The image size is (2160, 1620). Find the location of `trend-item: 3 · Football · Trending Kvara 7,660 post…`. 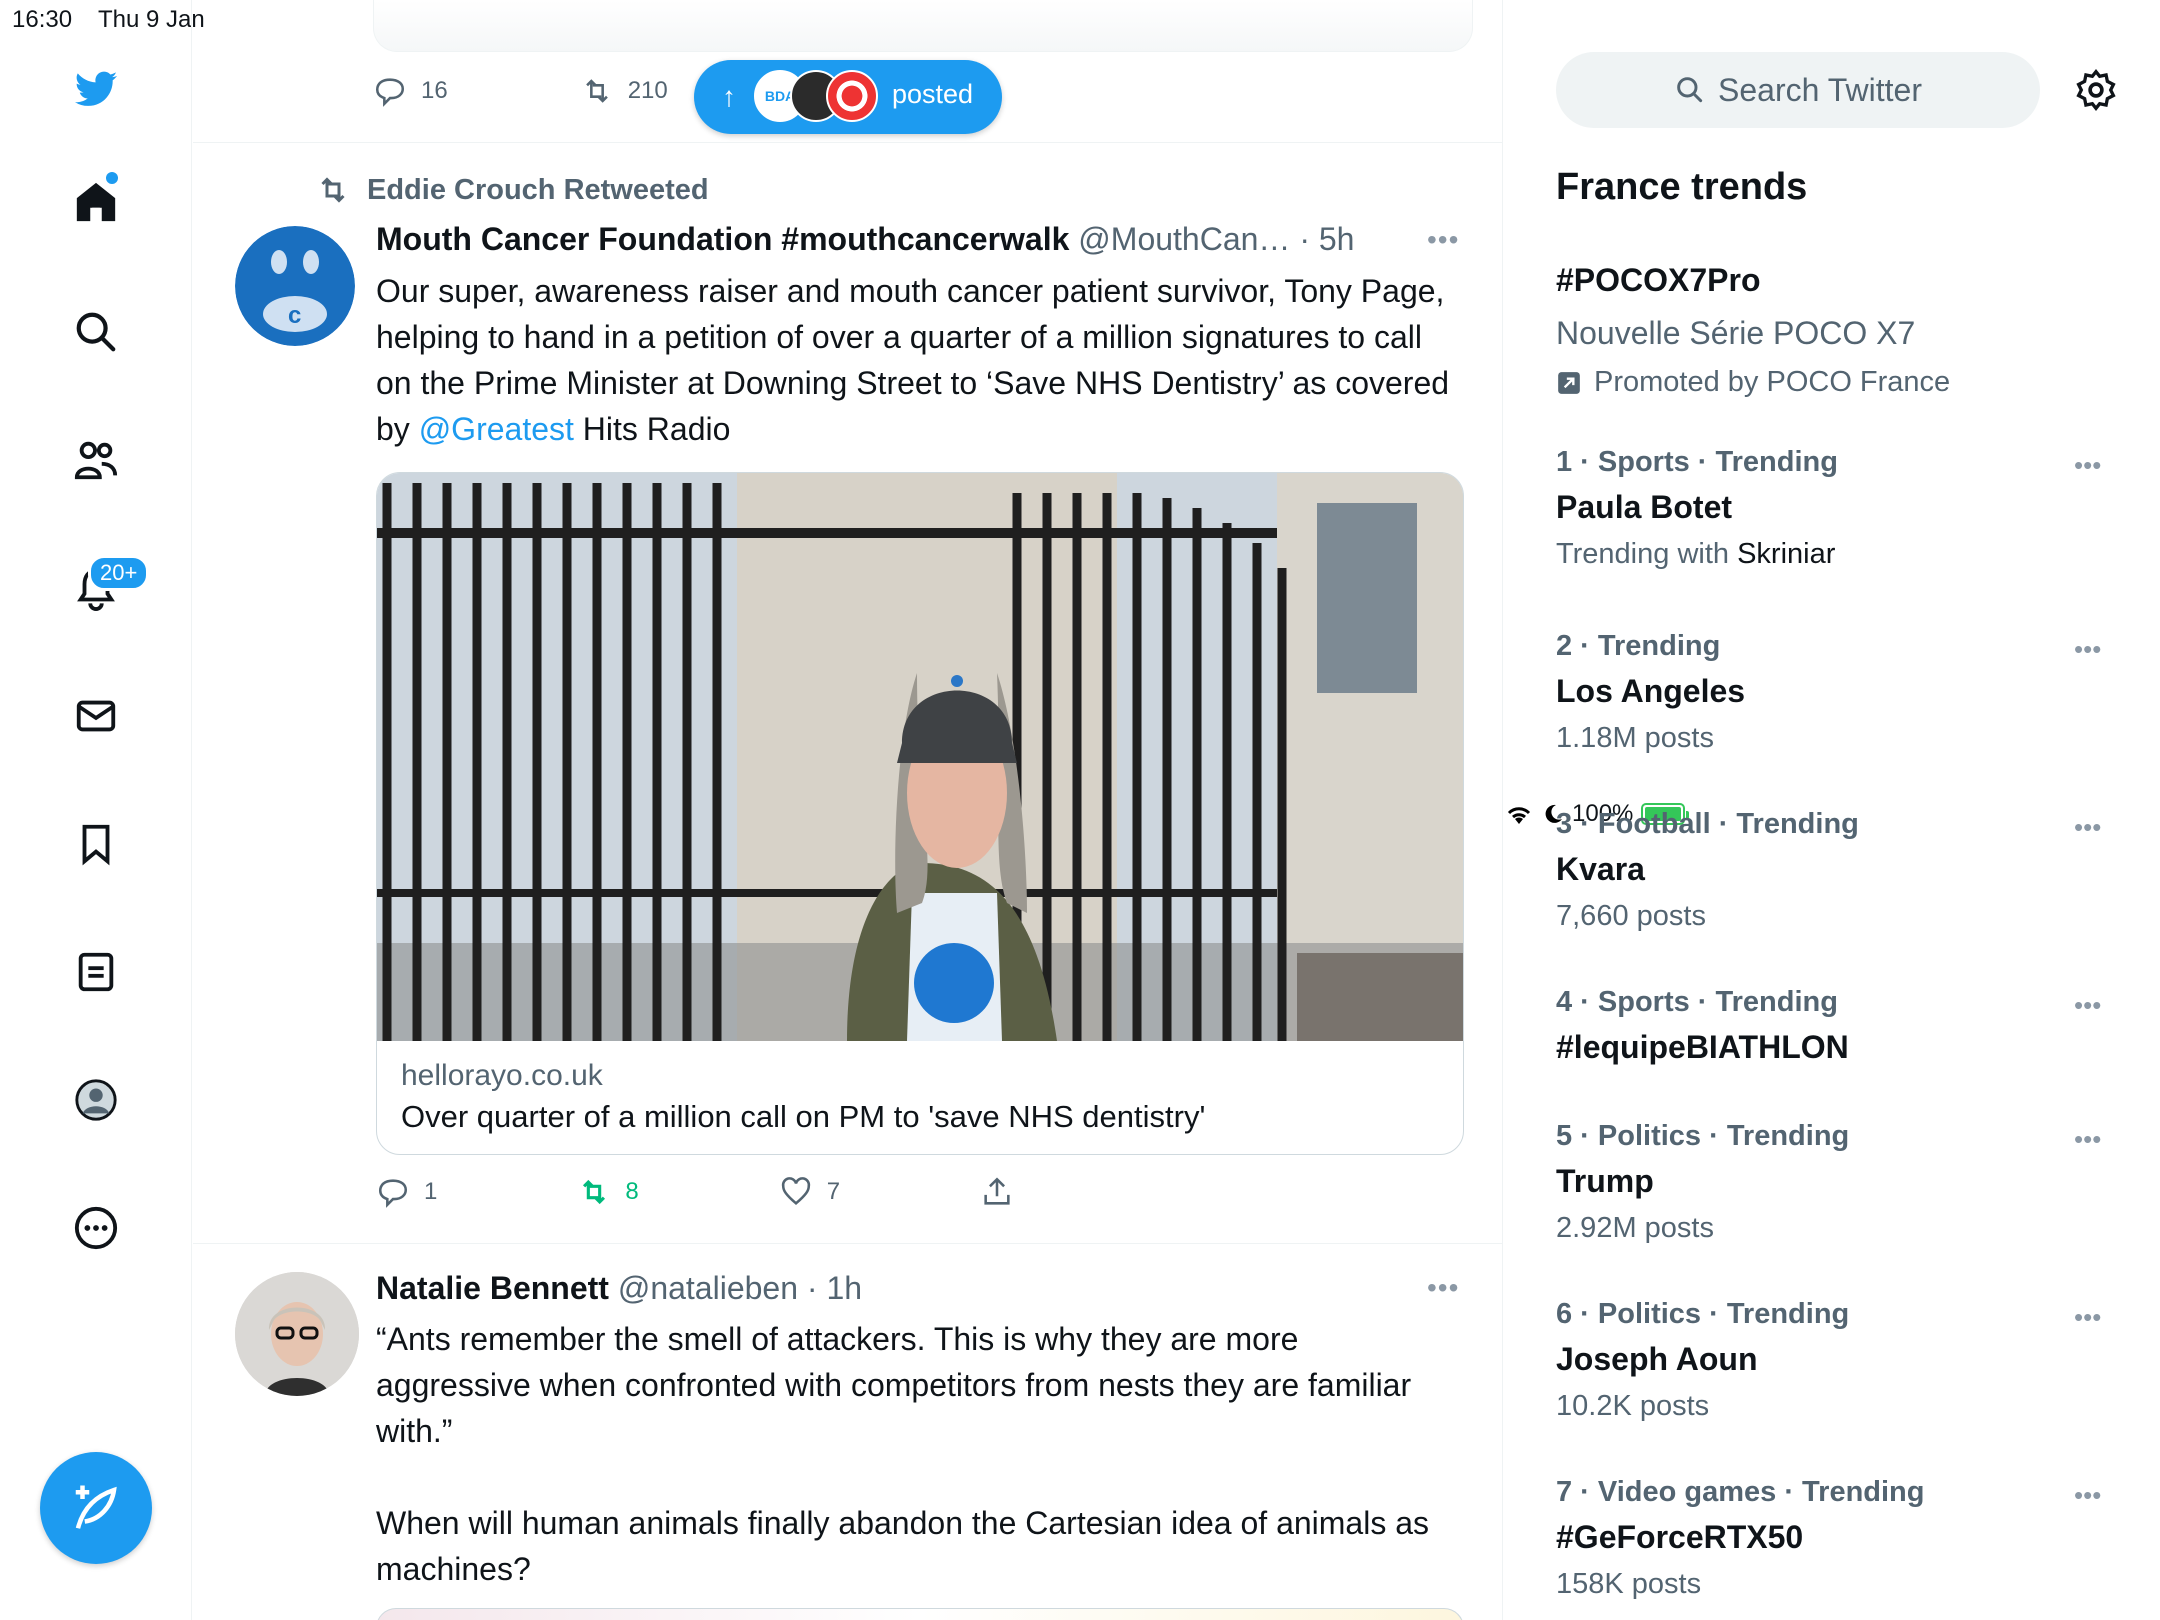

trend-item: 3 · Football · Trending Kvara 7,660 post… is located at coordinates (1707, 870).